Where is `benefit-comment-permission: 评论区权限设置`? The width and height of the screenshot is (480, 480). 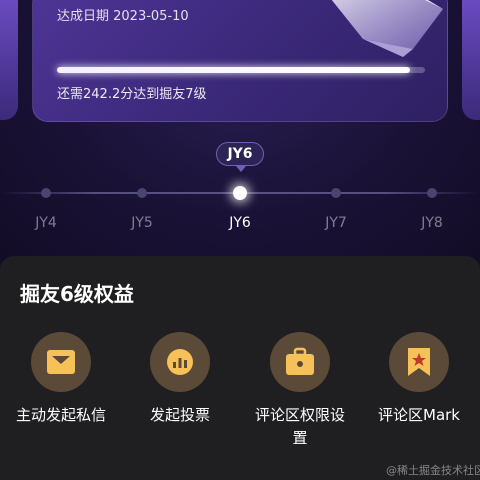
benefit-comment-permission: 评论区权限设置 is located at coordinates (300, 391).